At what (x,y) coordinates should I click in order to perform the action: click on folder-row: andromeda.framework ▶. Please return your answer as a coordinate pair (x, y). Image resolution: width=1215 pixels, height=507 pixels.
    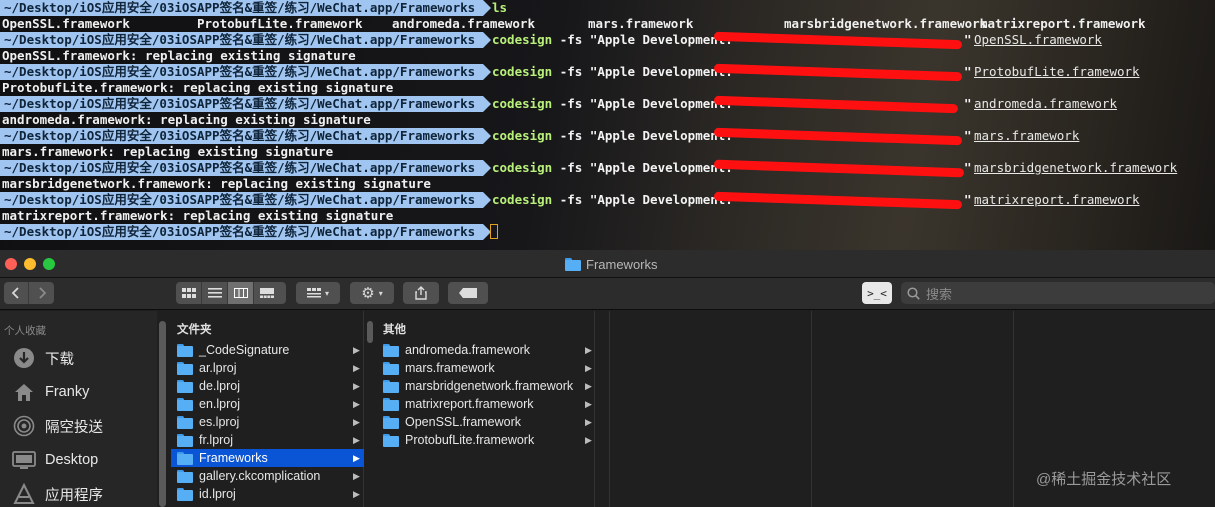
    Looking at the image, I should click on (486, 350).